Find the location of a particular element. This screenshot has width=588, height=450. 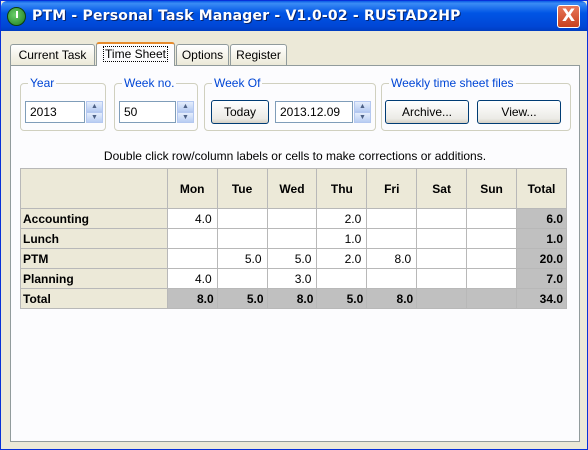

totals-row: Total 8.0 5.0 8.0 5.0 8.0 34.0 is located at coordinates (293, 298).